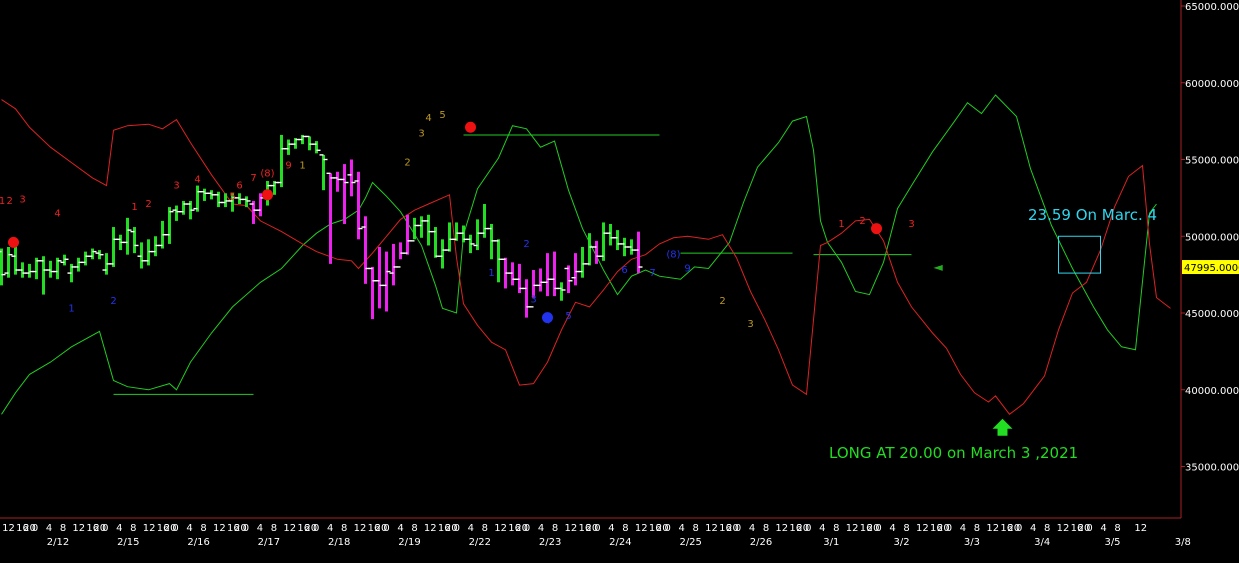 This screenshot has height=563, width=1239. I want to click on count-label: 4, so click(428, 118).